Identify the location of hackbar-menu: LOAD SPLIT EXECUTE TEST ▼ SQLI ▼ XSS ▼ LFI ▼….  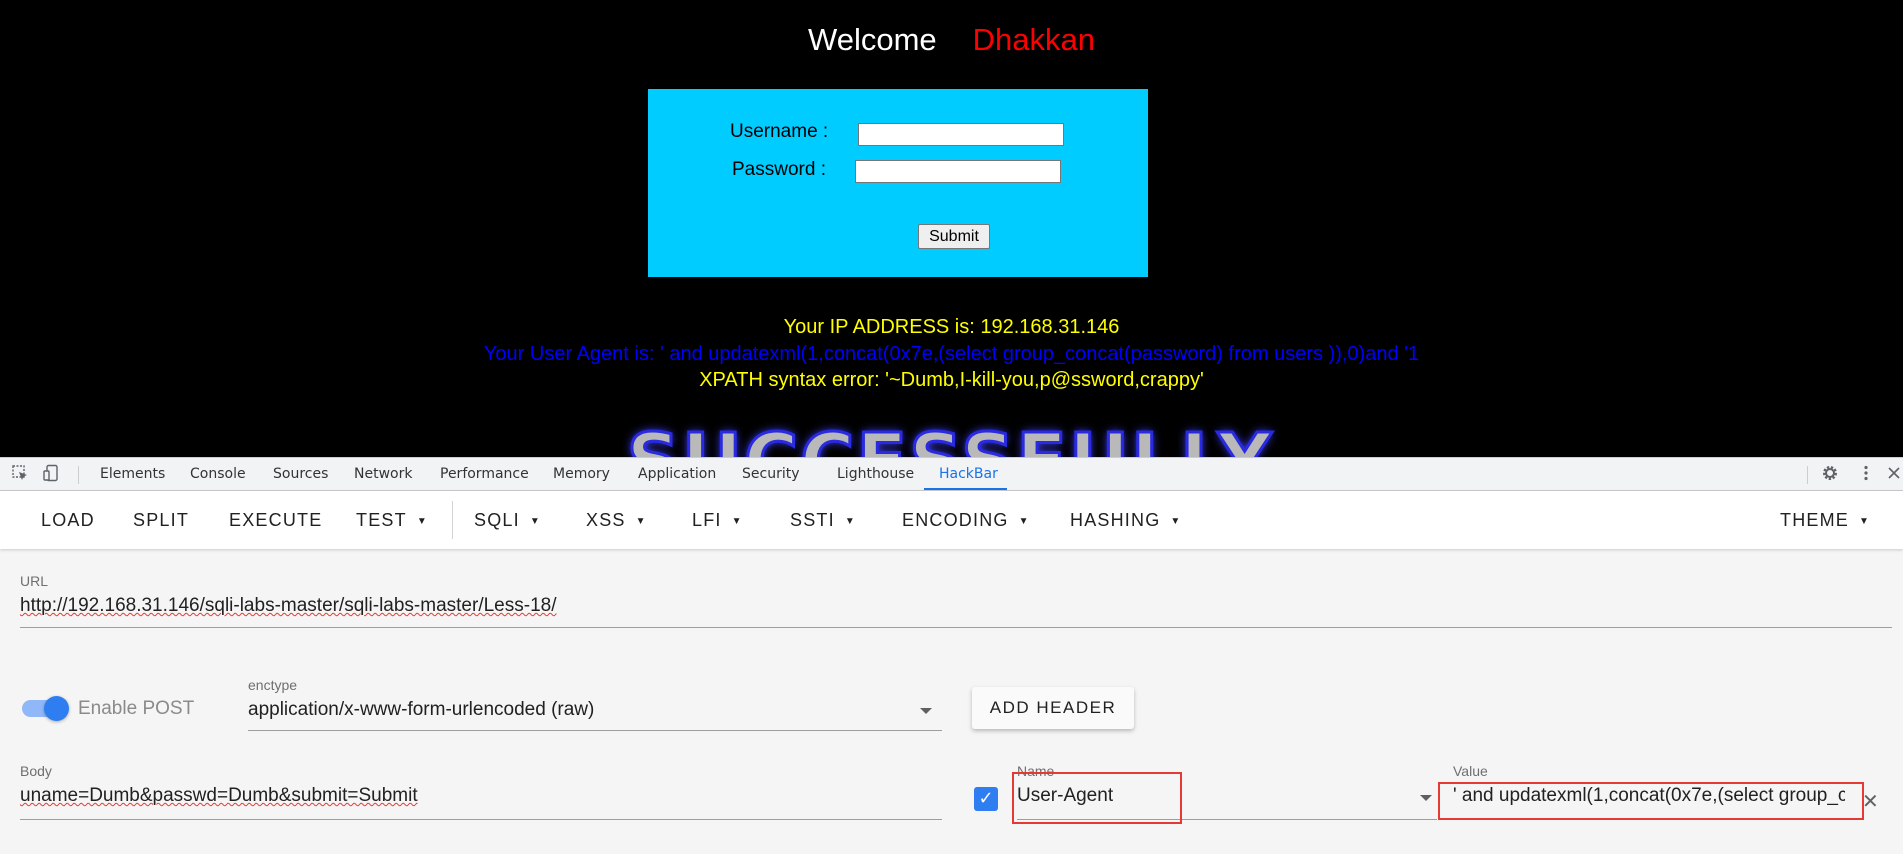
(951, 520).